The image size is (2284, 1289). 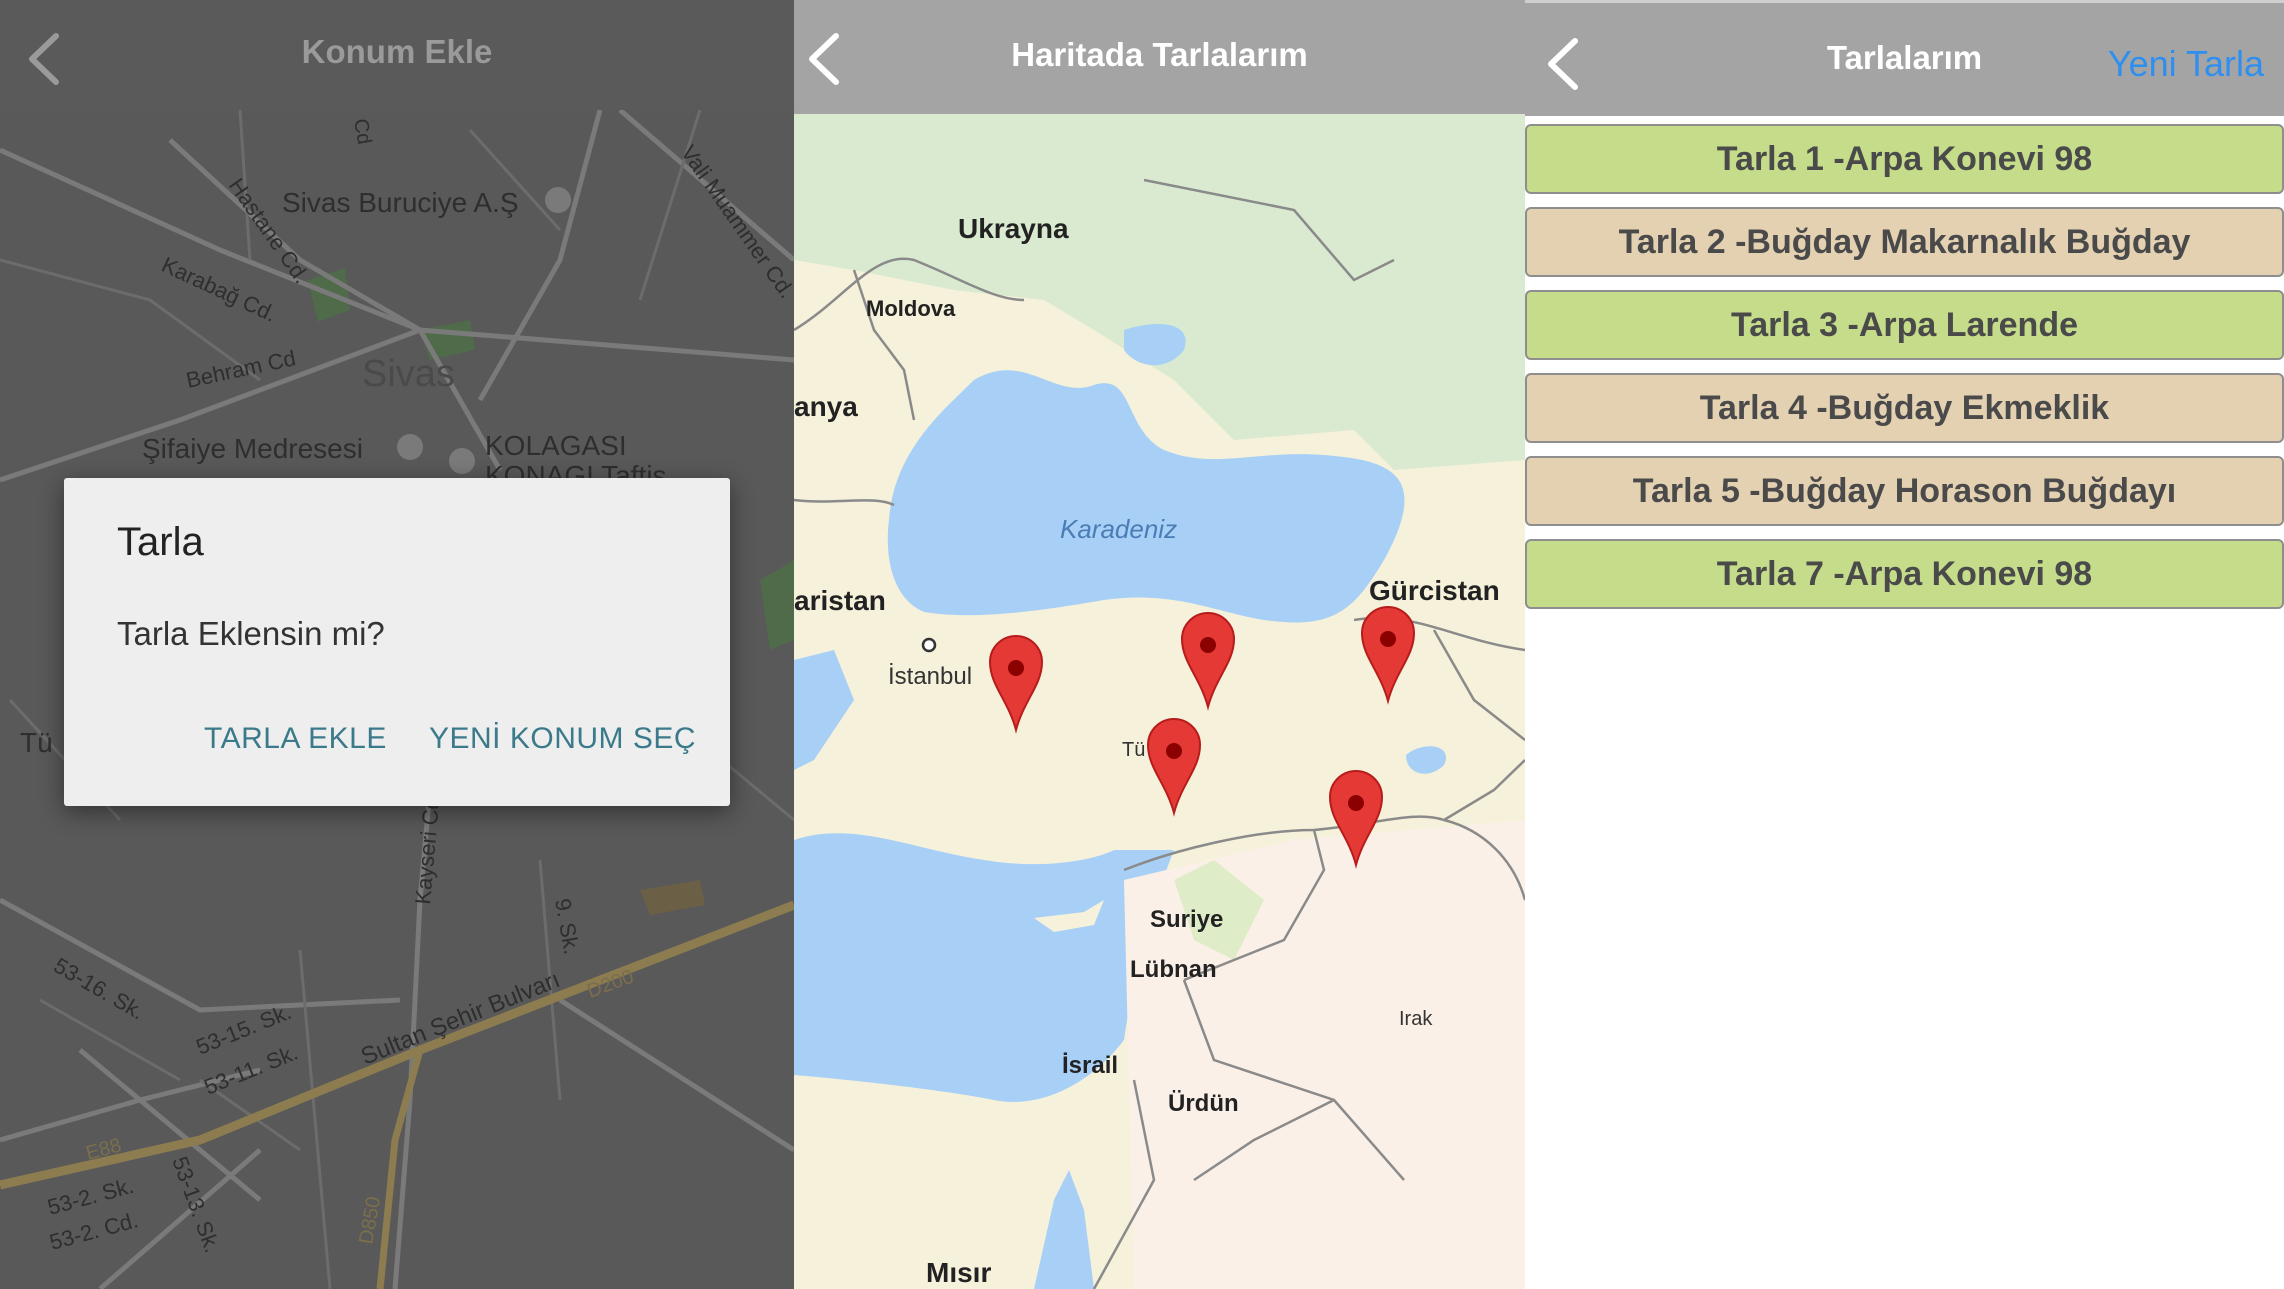 I want to click on add-field-button: TARLA EKLE, so click(x=295, y=739).